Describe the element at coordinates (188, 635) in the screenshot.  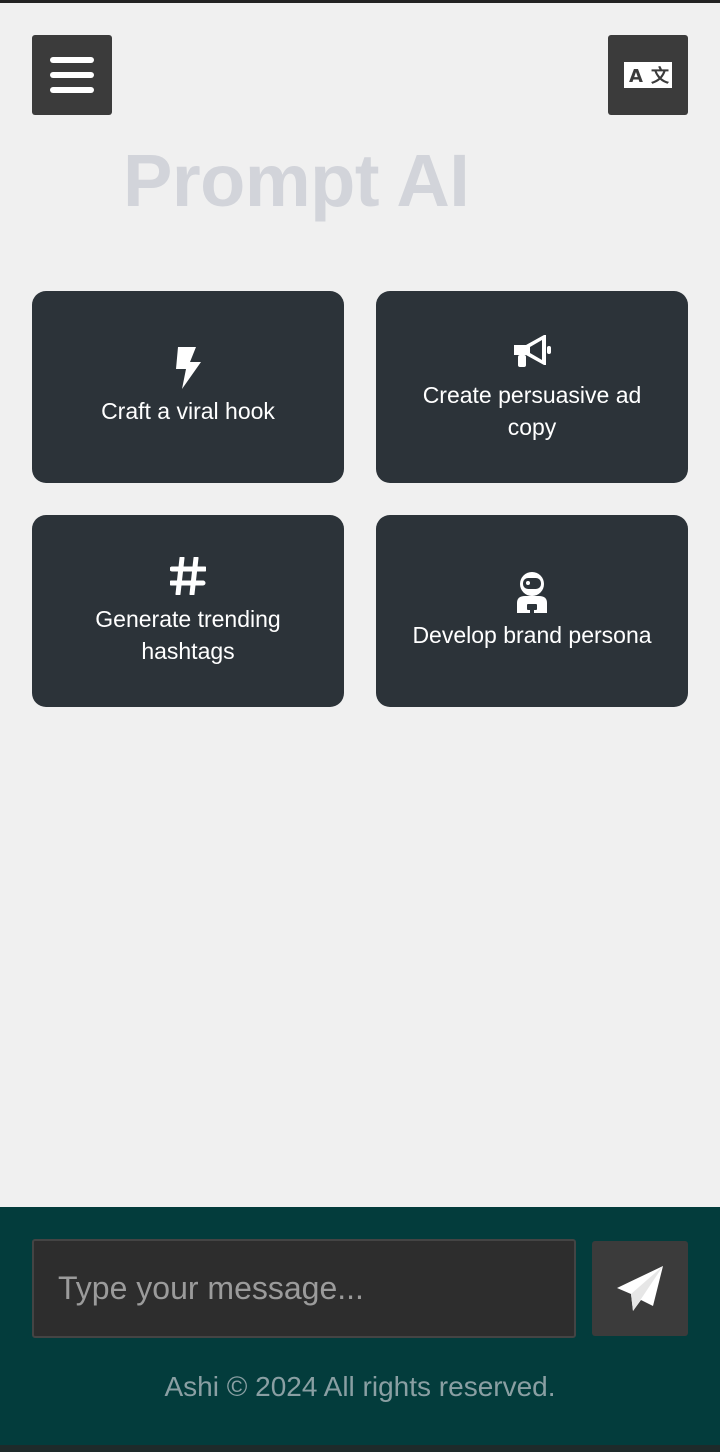
I see `suggestion-label: Generate trending hashtags` at that location.